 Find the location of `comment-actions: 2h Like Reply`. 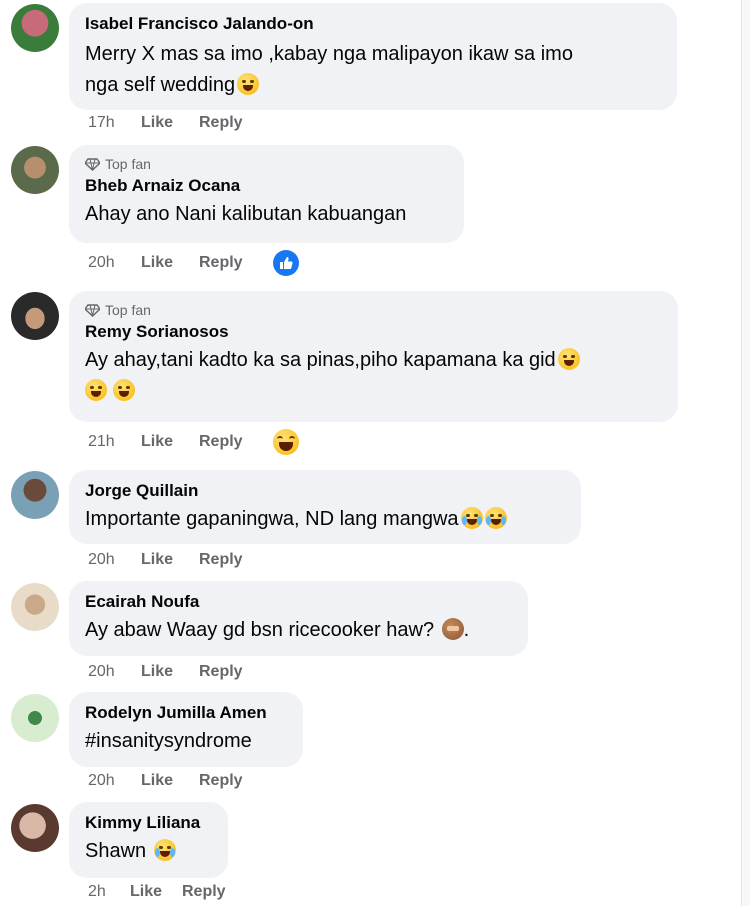

comment-actions: 2h Like Reply is located at coordinates (157, 892).